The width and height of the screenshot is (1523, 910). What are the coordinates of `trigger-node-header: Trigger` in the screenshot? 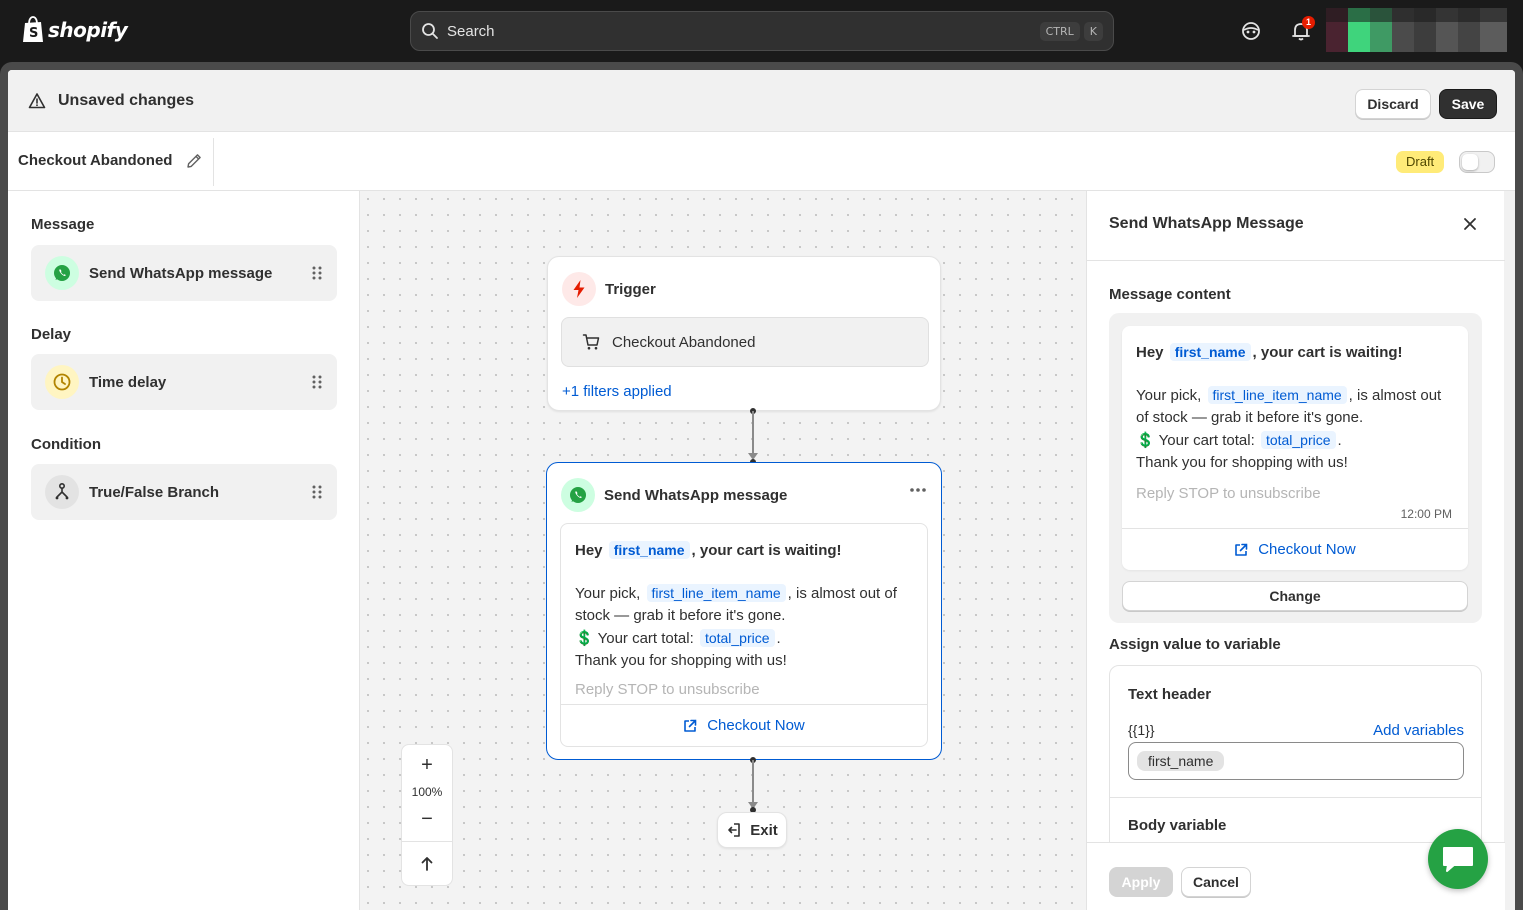 It's located at (609, 289).